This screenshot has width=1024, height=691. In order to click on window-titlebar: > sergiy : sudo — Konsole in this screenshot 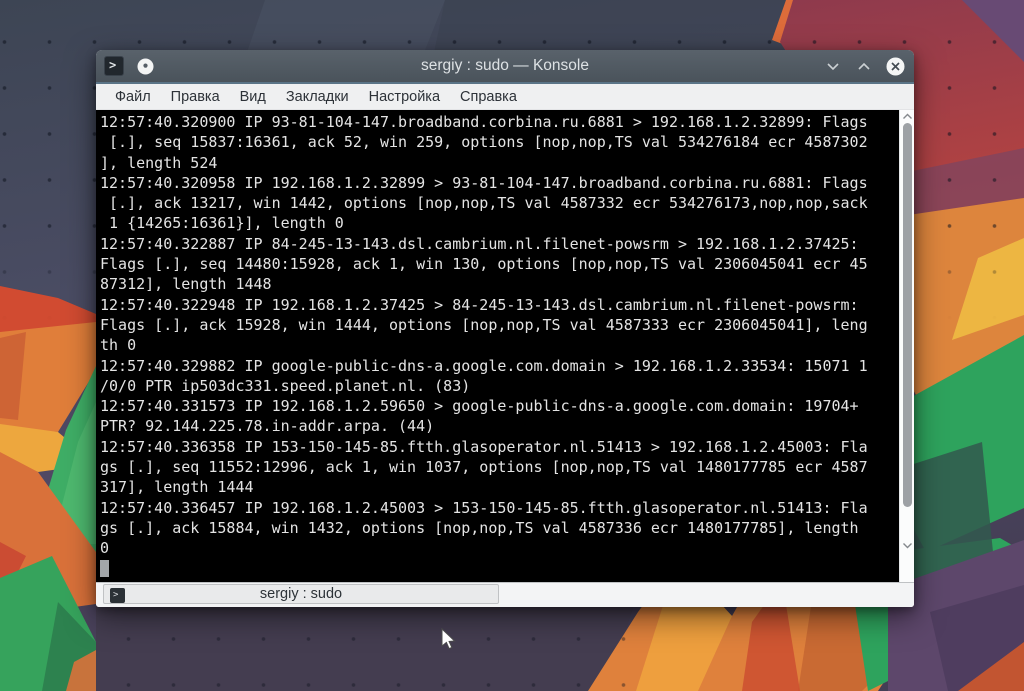, I will do `click(505, 66)`.